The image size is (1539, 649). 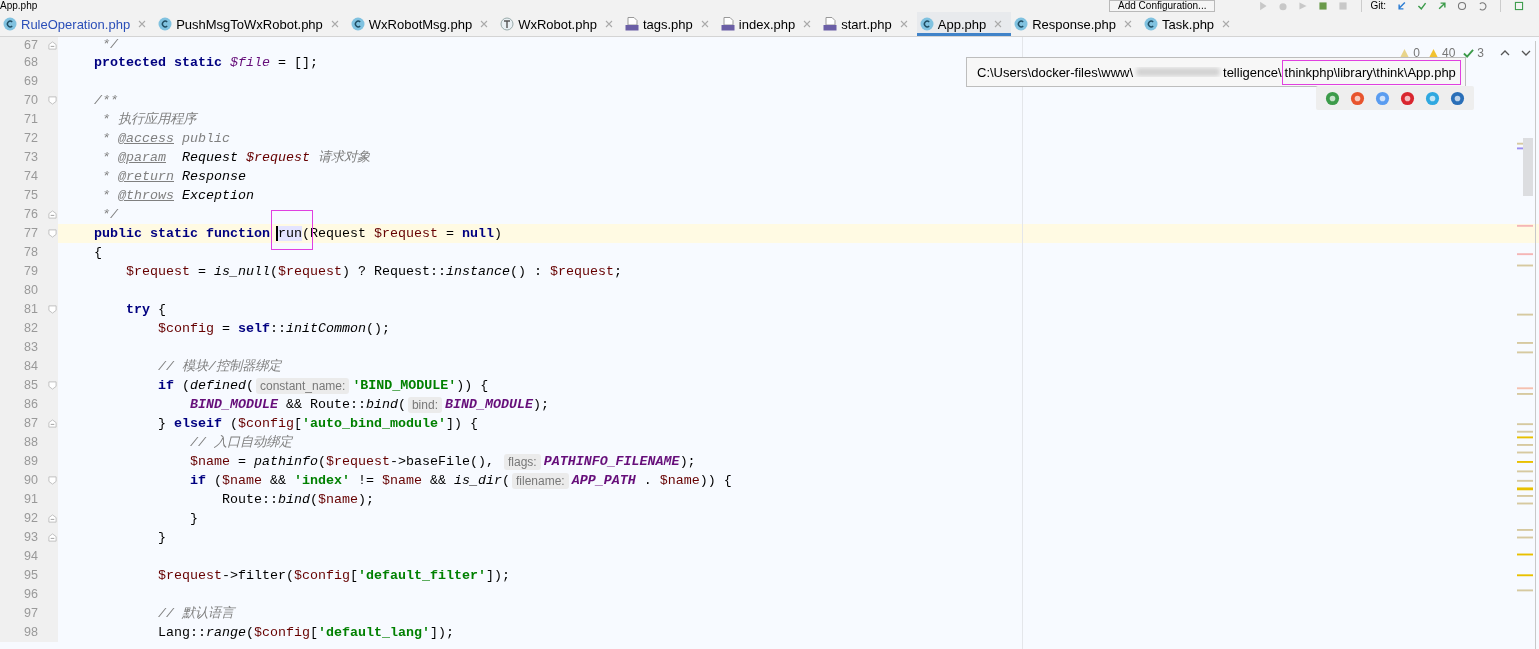 What do you see at coordinates (1076, 24) in the screenshot?
I see `editor-tab: Response.php` at bounding box center [1076, 24].